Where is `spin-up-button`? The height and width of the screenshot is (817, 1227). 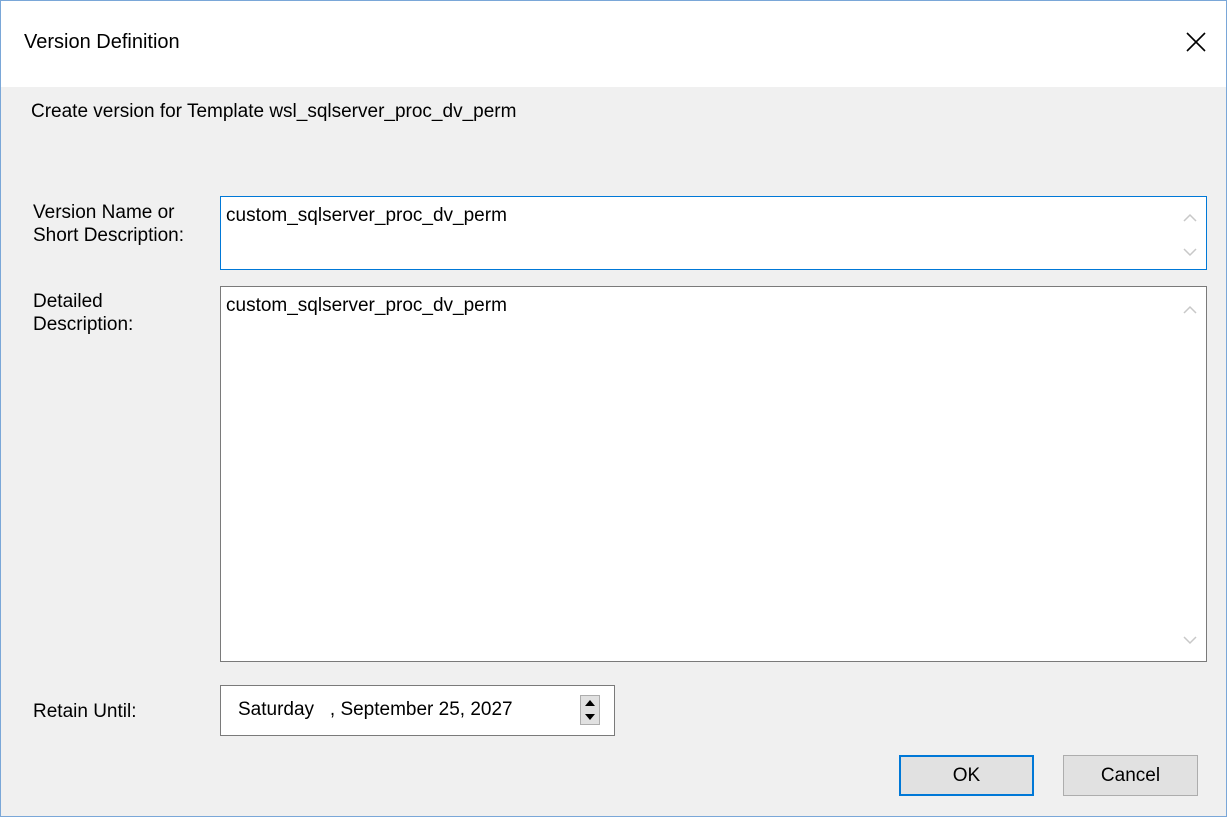
spin-up-button is located at coordinates (590, 703).